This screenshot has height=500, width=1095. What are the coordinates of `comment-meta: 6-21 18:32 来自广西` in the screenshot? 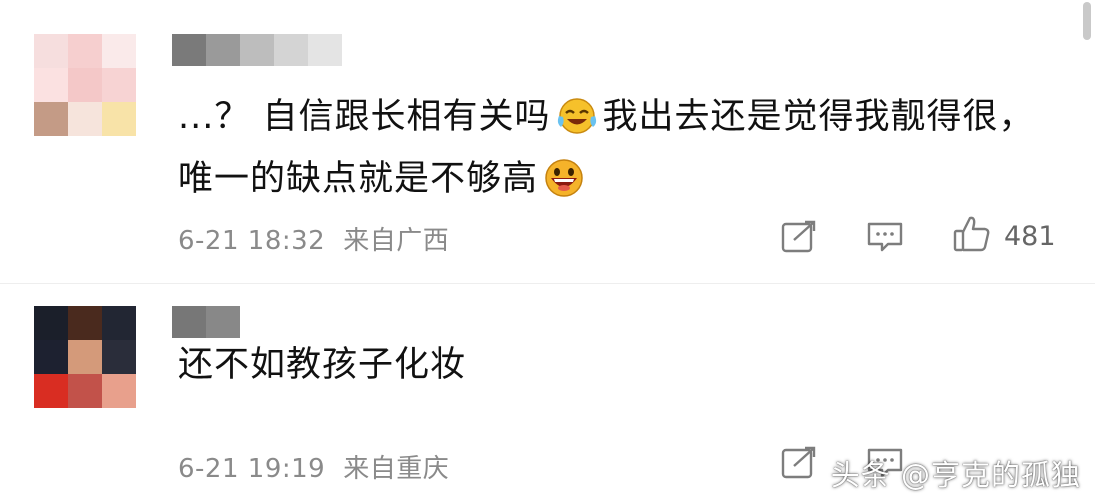 It's located at (313, 238).